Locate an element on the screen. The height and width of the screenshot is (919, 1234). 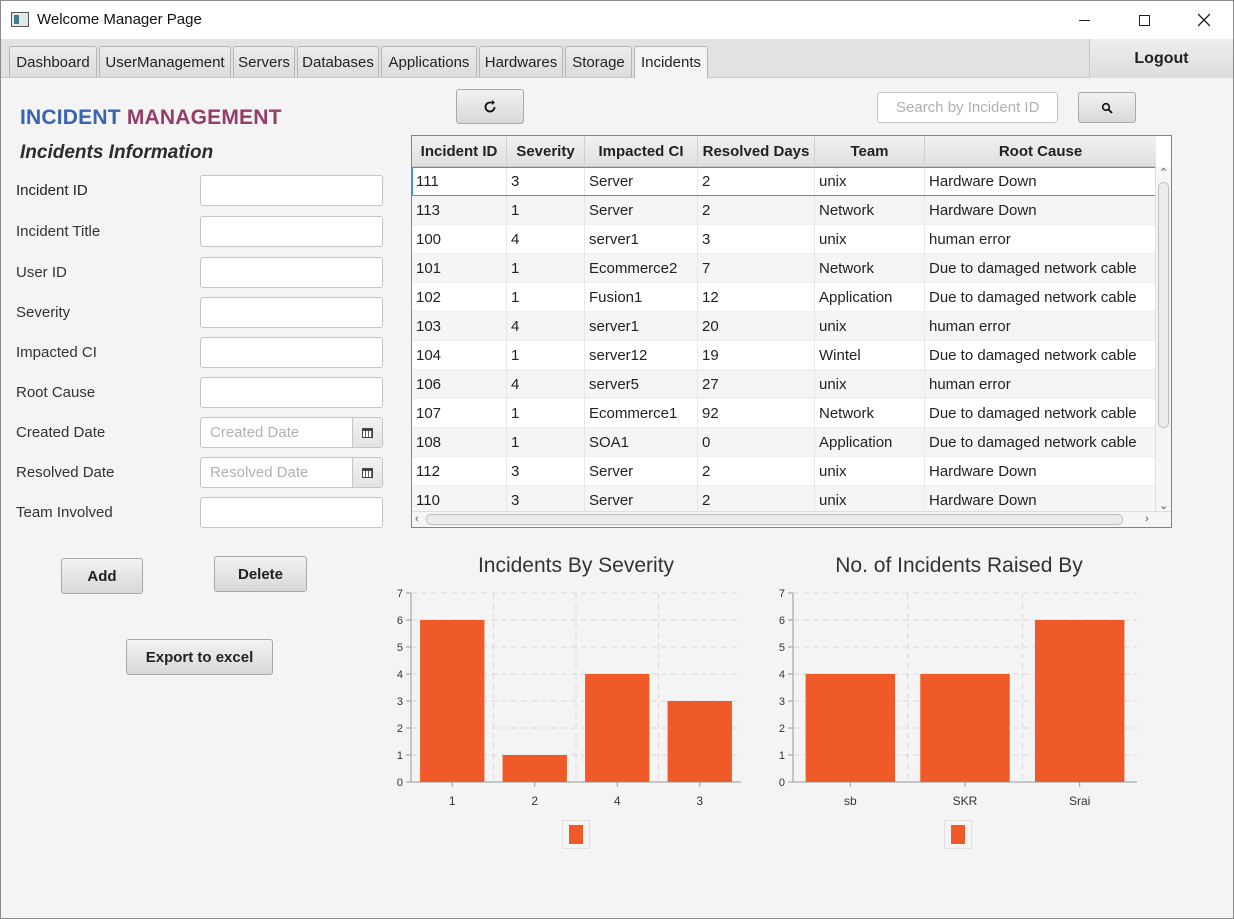
table-cell: 106 is located at coordinates (459, 384).